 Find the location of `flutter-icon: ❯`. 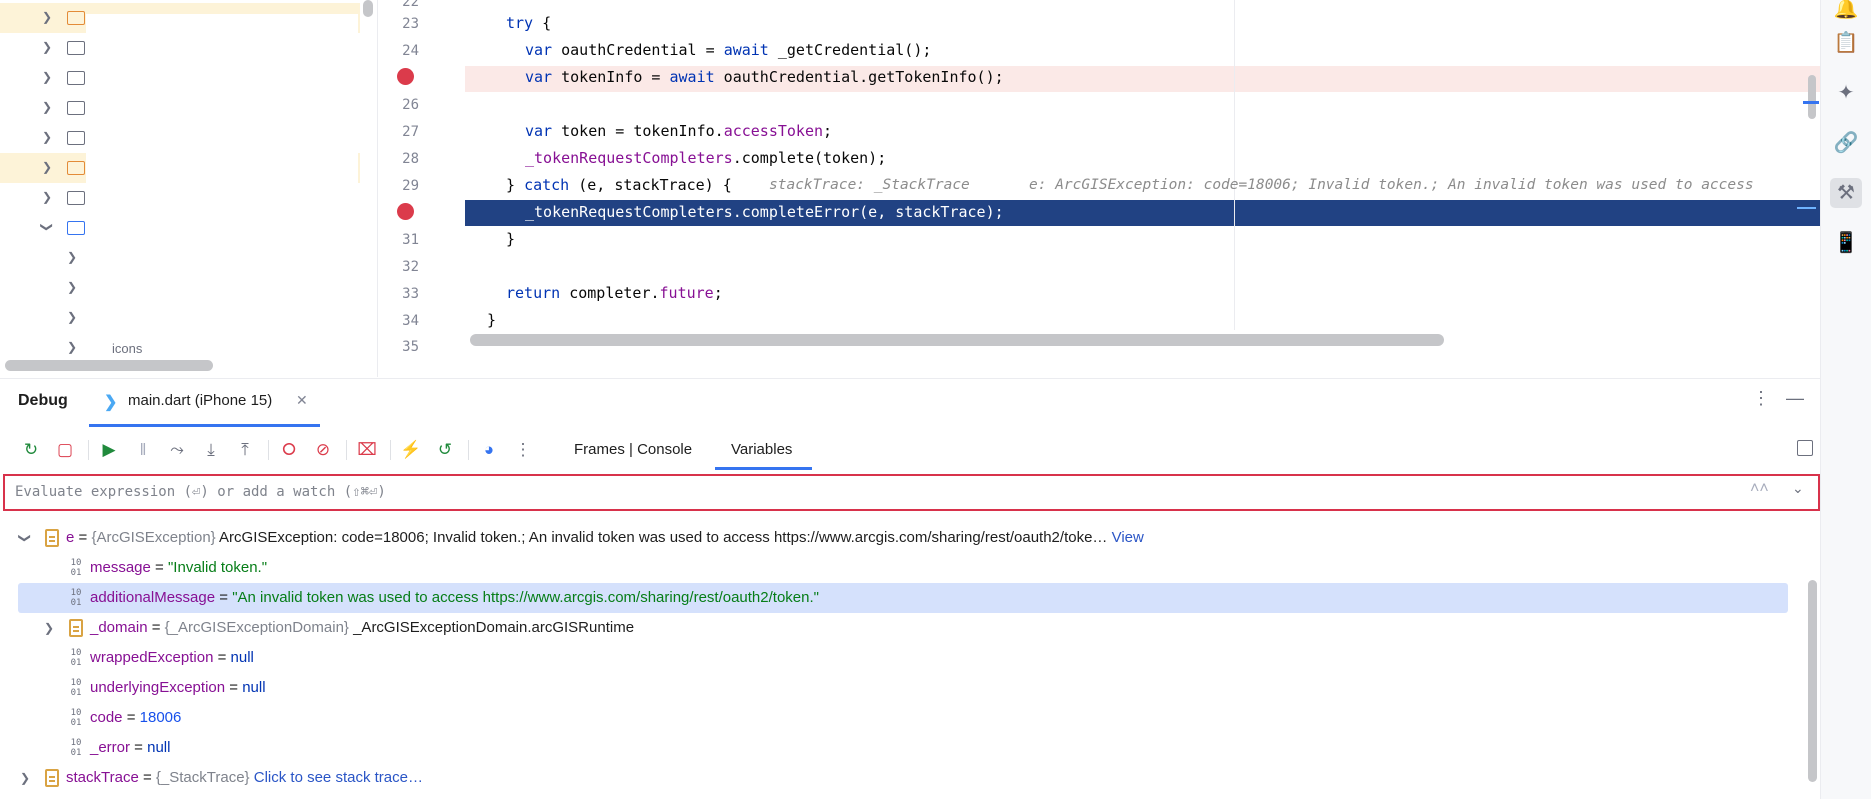

flutter-icon: ❯ is located at coordinates (111, 402).